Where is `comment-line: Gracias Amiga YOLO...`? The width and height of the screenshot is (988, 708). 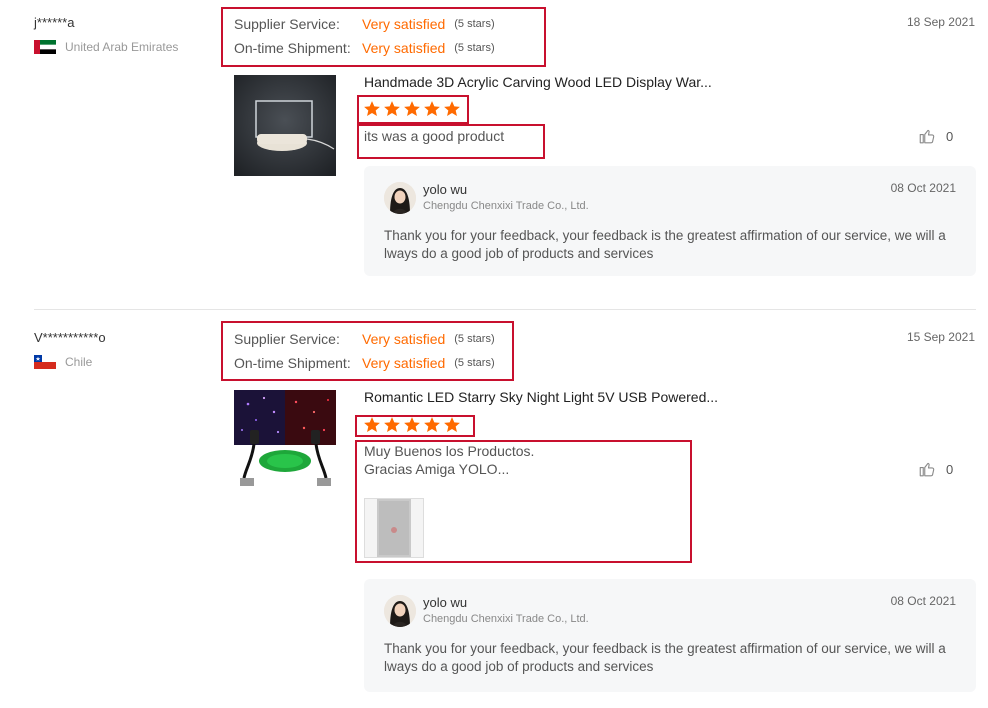 comment-line: Gracias Amiga YOLO... is located at coordinates (437, 469).